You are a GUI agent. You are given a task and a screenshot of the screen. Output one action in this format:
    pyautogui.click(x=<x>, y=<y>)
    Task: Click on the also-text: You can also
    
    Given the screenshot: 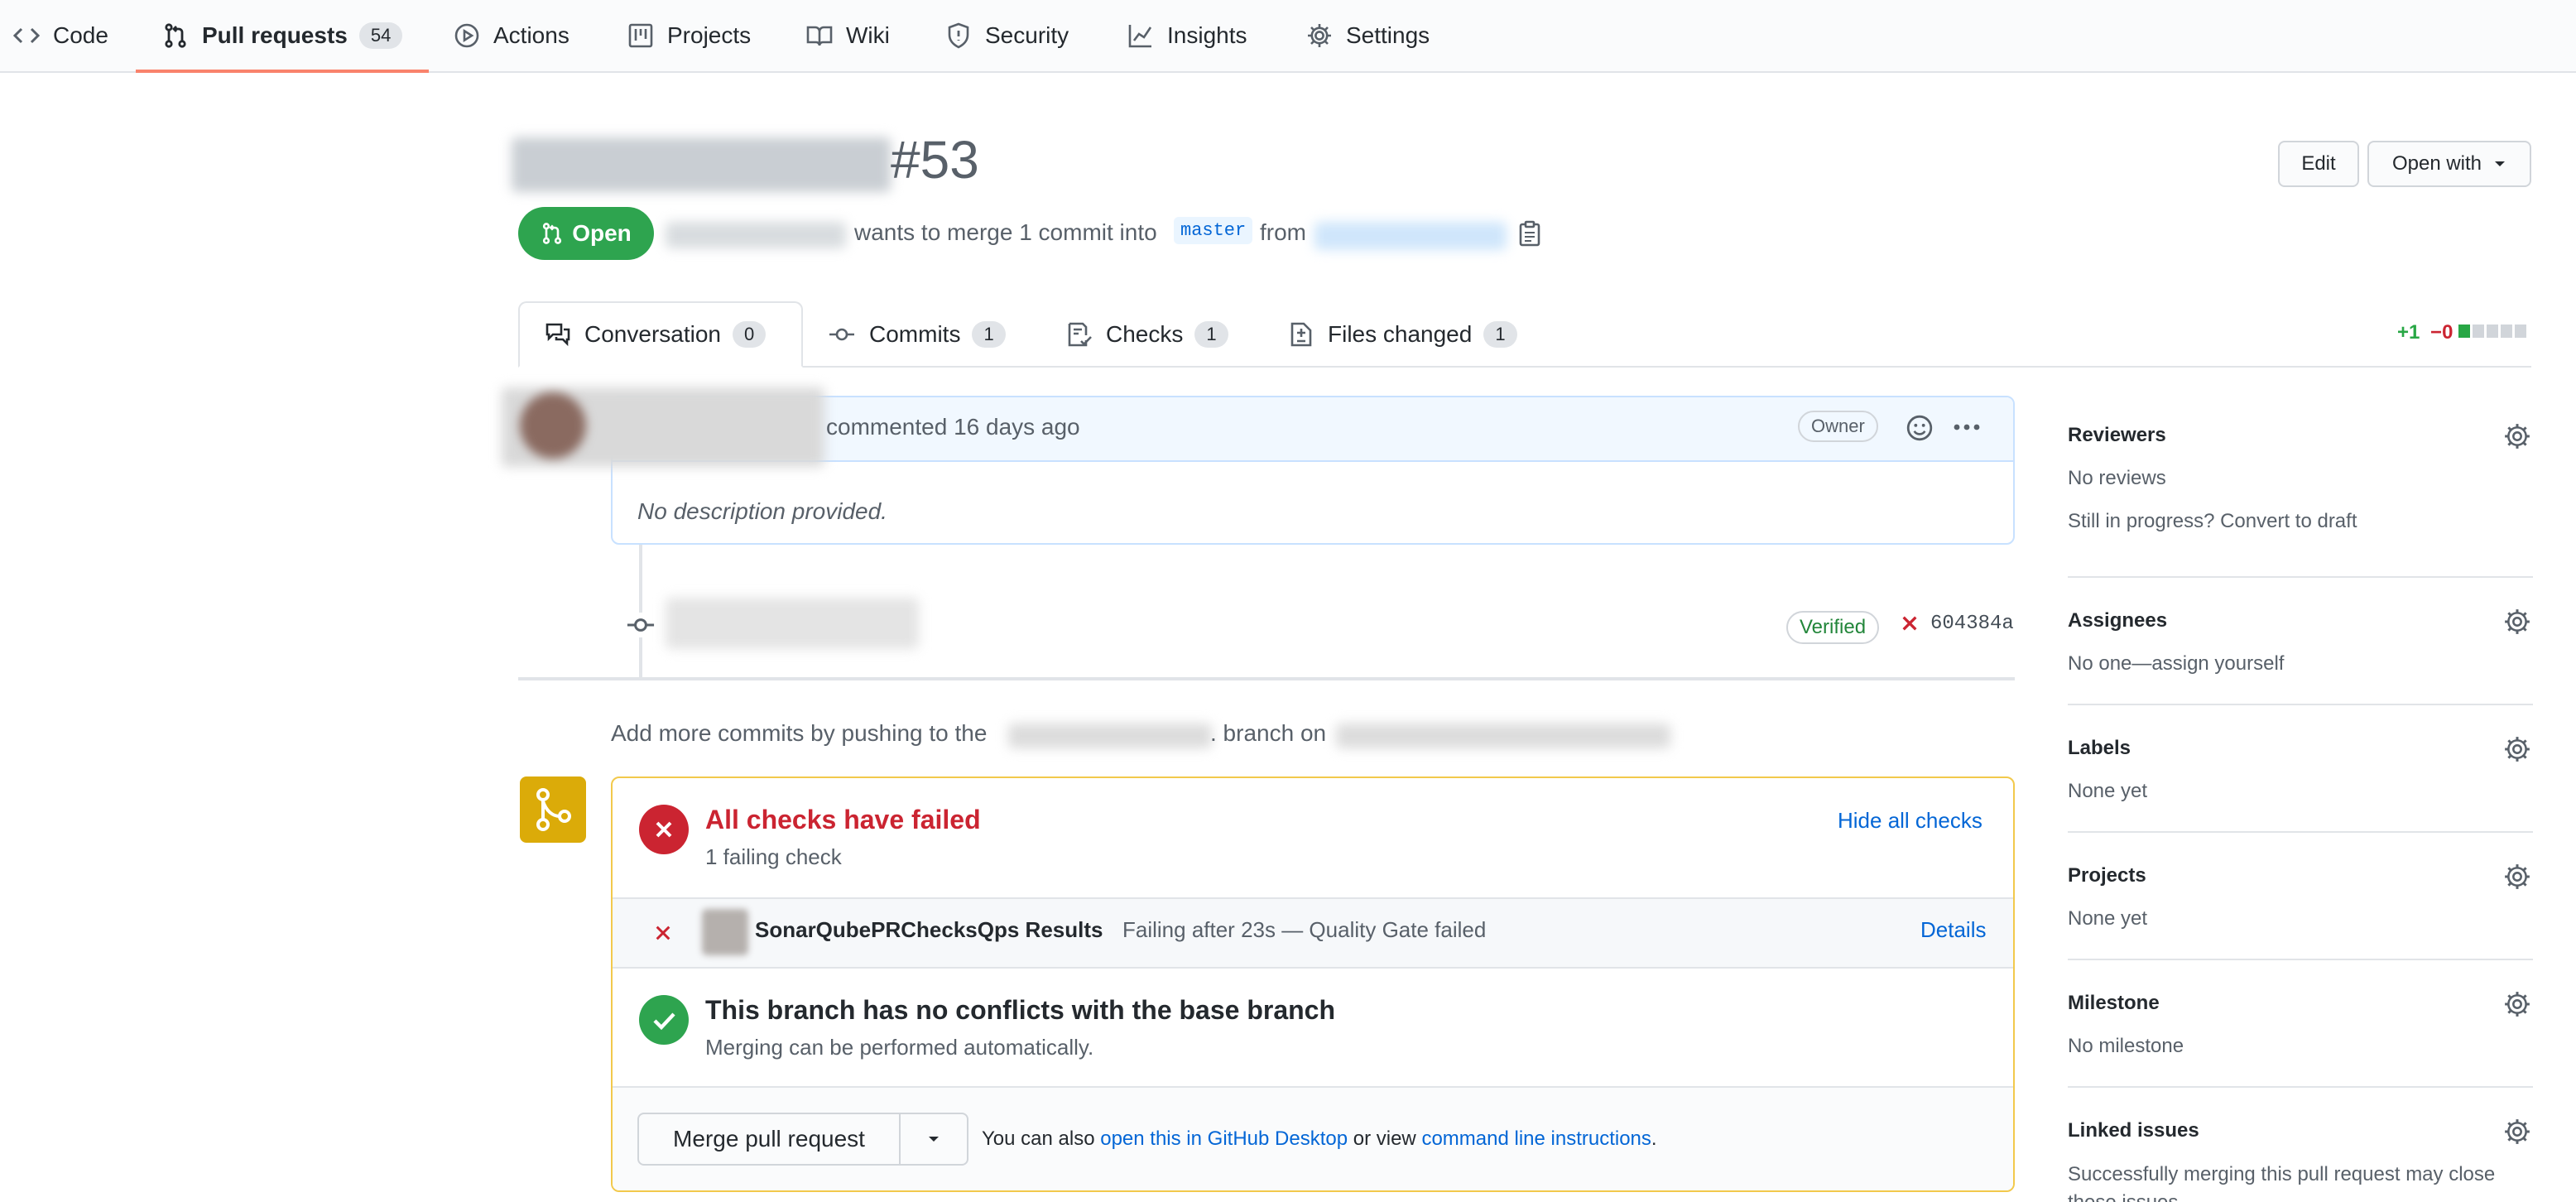 What is the action you would take?
    pyautogui.click(x=1038, y=1138)
    